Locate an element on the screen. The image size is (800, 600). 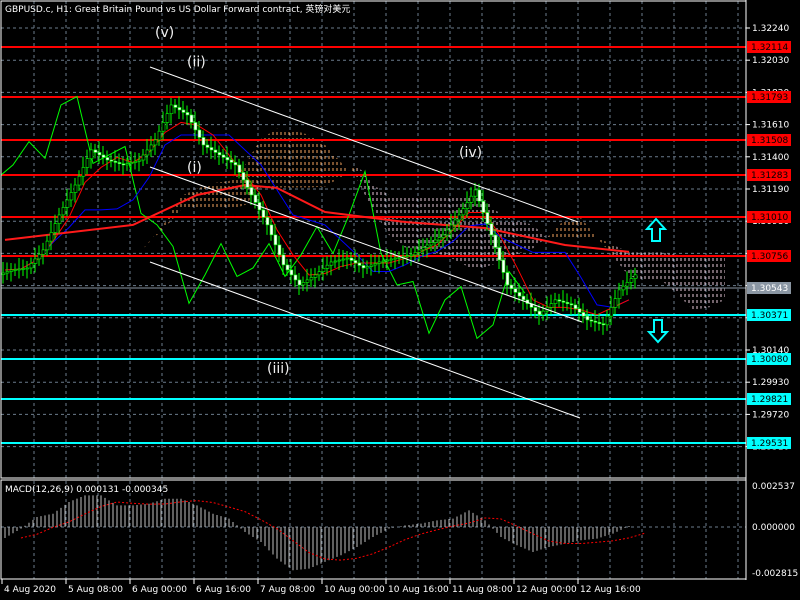
level-price-label: 1.32114 is located at coordinates (769, 48).